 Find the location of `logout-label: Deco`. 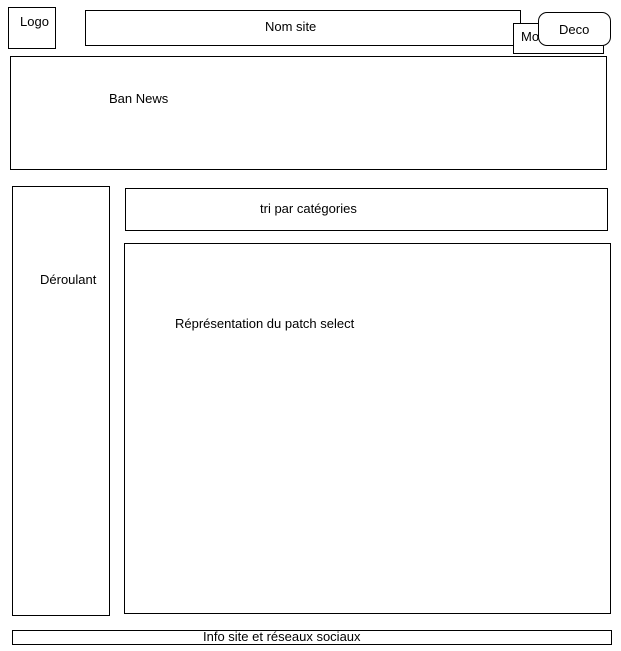

logout-label: Deco is located at coordinates (574, 29).